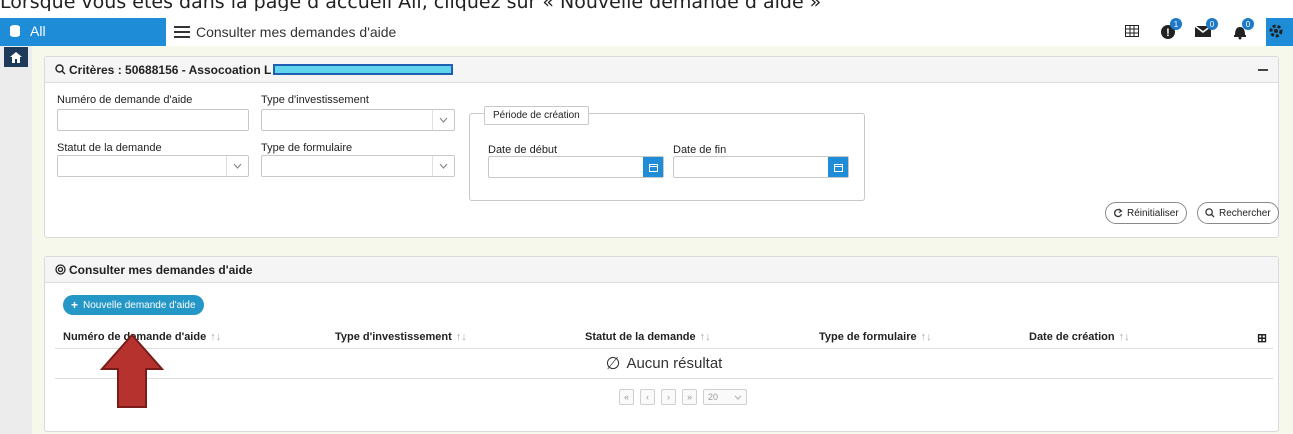 The width and height of the screenshot is (1293, 434). I want to click on periode-legend: Période de création, so click(536, 115).